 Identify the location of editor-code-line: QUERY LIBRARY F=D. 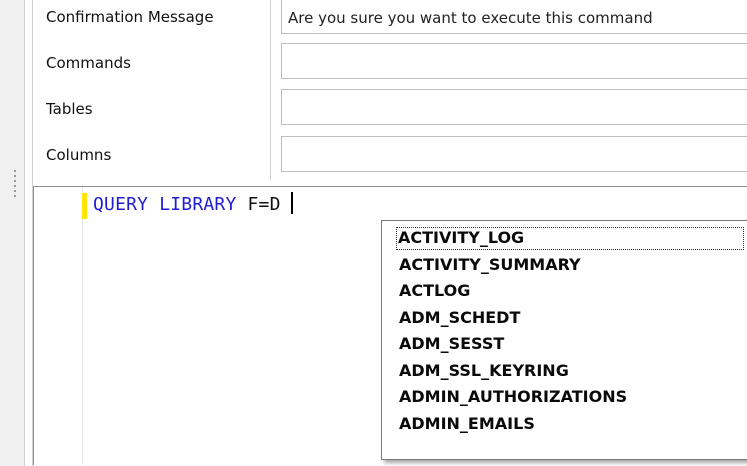
(193, 203).